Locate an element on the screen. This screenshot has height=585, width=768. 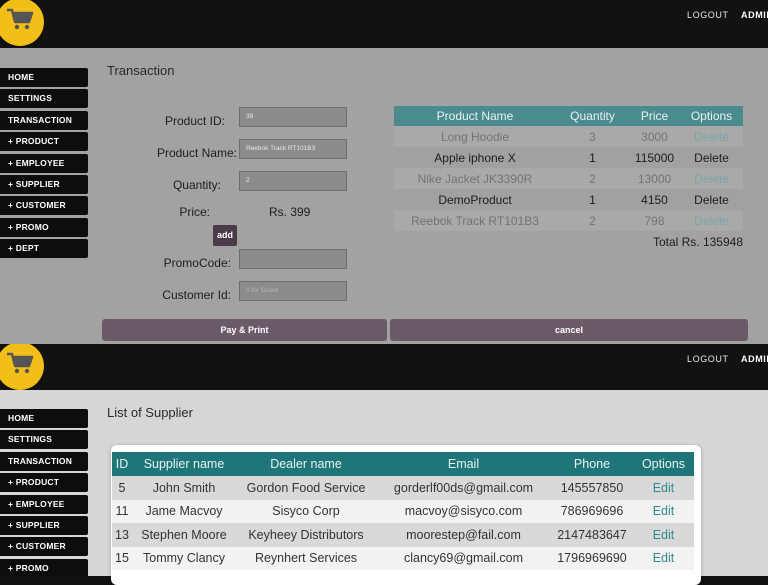
supplier-cell-phone: 2147483647 is located at coordinates (592, 535).